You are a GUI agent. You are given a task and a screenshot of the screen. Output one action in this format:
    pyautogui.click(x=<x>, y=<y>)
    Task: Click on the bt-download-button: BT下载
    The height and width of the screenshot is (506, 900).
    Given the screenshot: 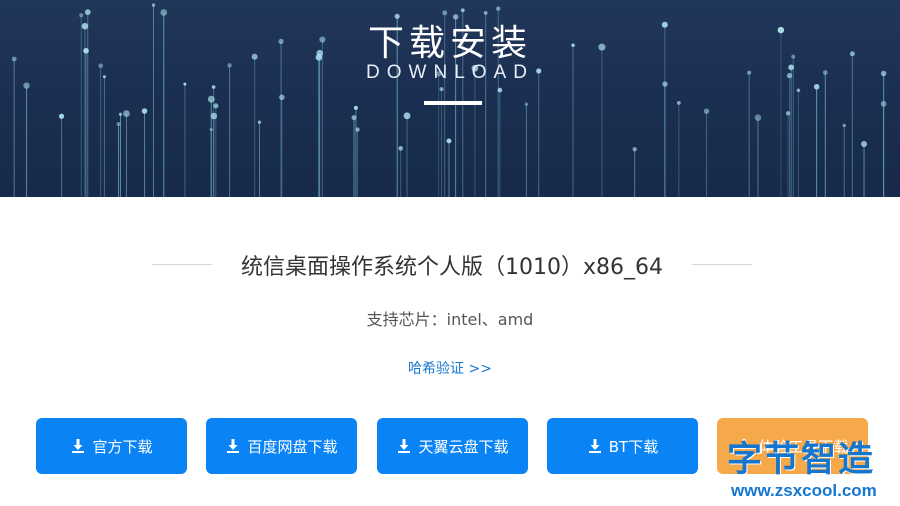 What is the action you would take?
    pyautogui.click(x=622, y=446)
    